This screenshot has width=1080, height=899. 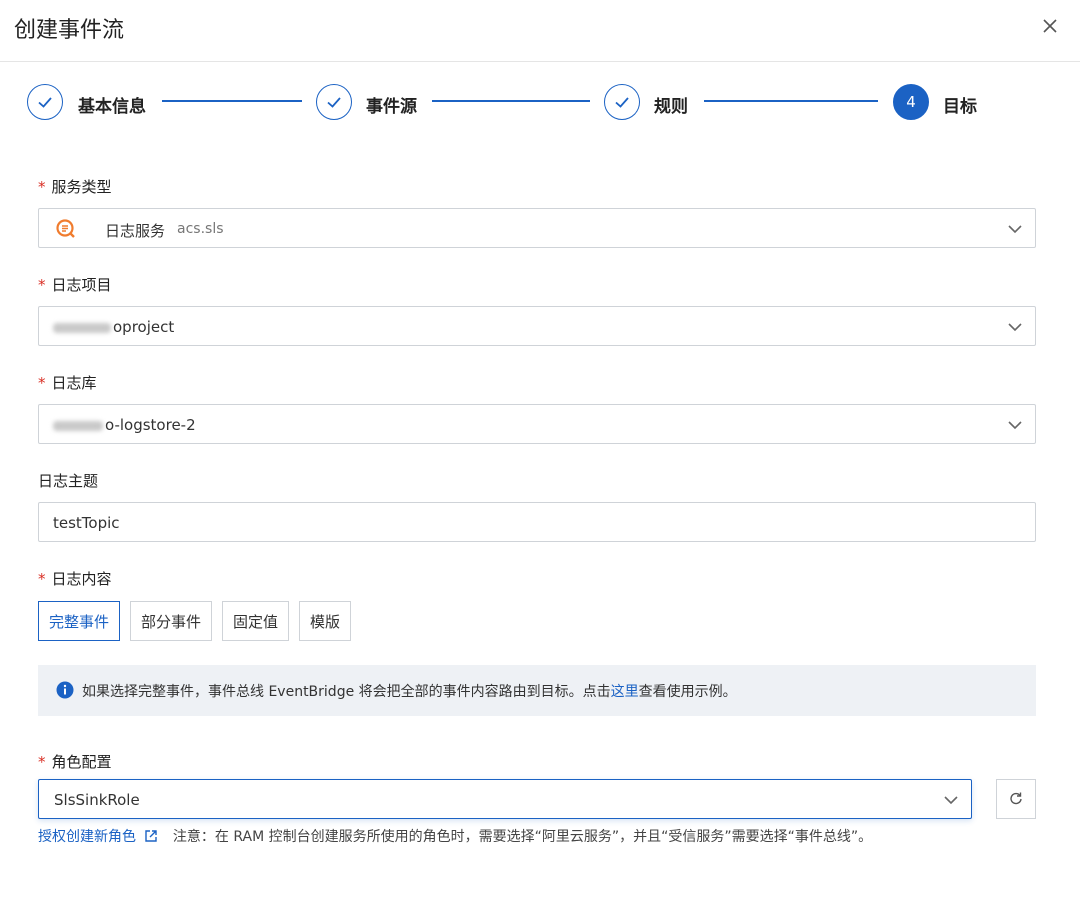 I want to click on log-project-value: oproject, so click(x=113, y=327).